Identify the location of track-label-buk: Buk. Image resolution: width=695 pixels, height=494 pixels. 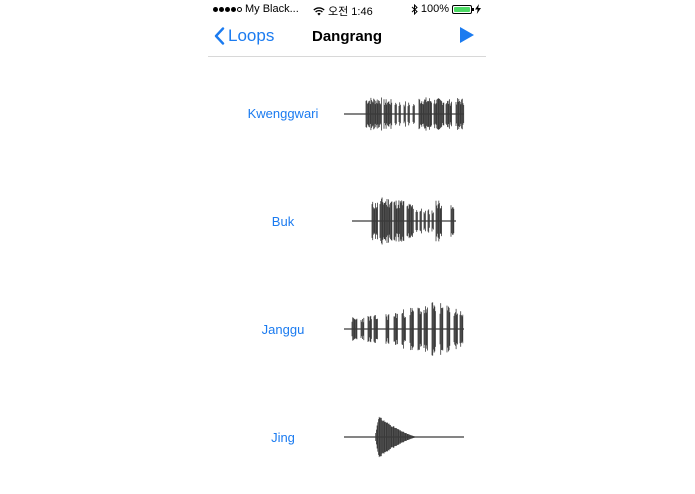
(283, 221).